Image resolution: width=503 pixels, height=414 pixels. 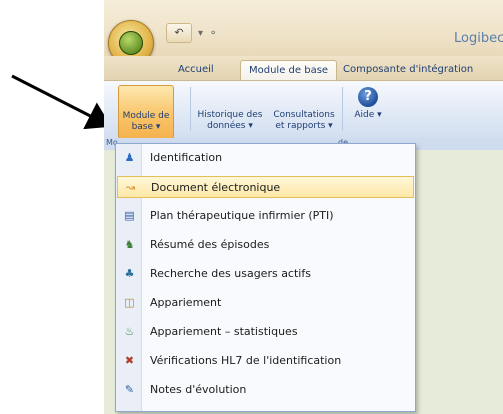 What do you see at coordinates (213, 33) in the screenshot?
I see `quick-access-more-icon: ⚬` at bounding box center [213, 33].